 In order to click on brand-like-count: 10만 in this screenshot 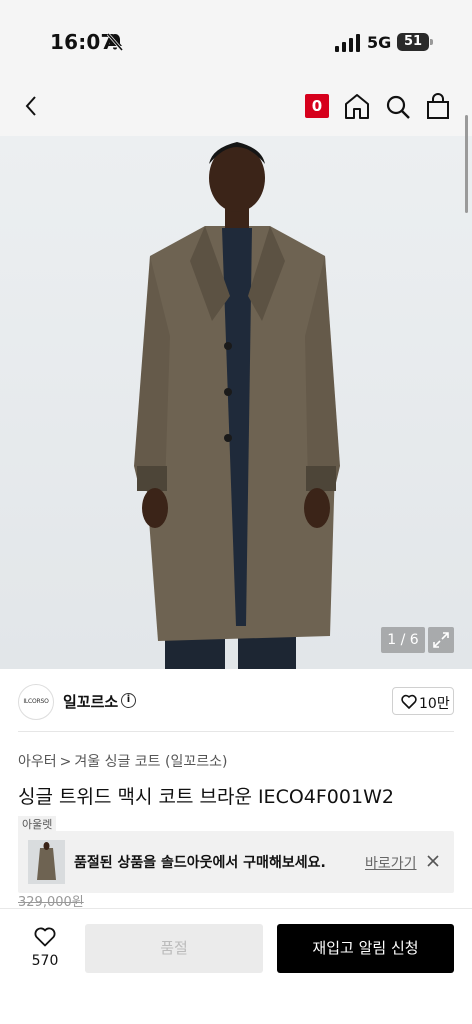, I will do `click(434, 704)`.